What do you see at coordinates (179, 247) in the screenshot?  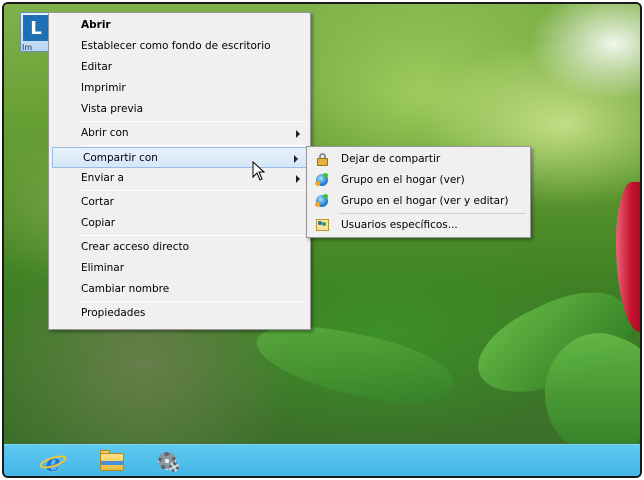 I see `menu-item-crear-acceso-directo: Crear acceso directo` at bounding box center [179, 247].